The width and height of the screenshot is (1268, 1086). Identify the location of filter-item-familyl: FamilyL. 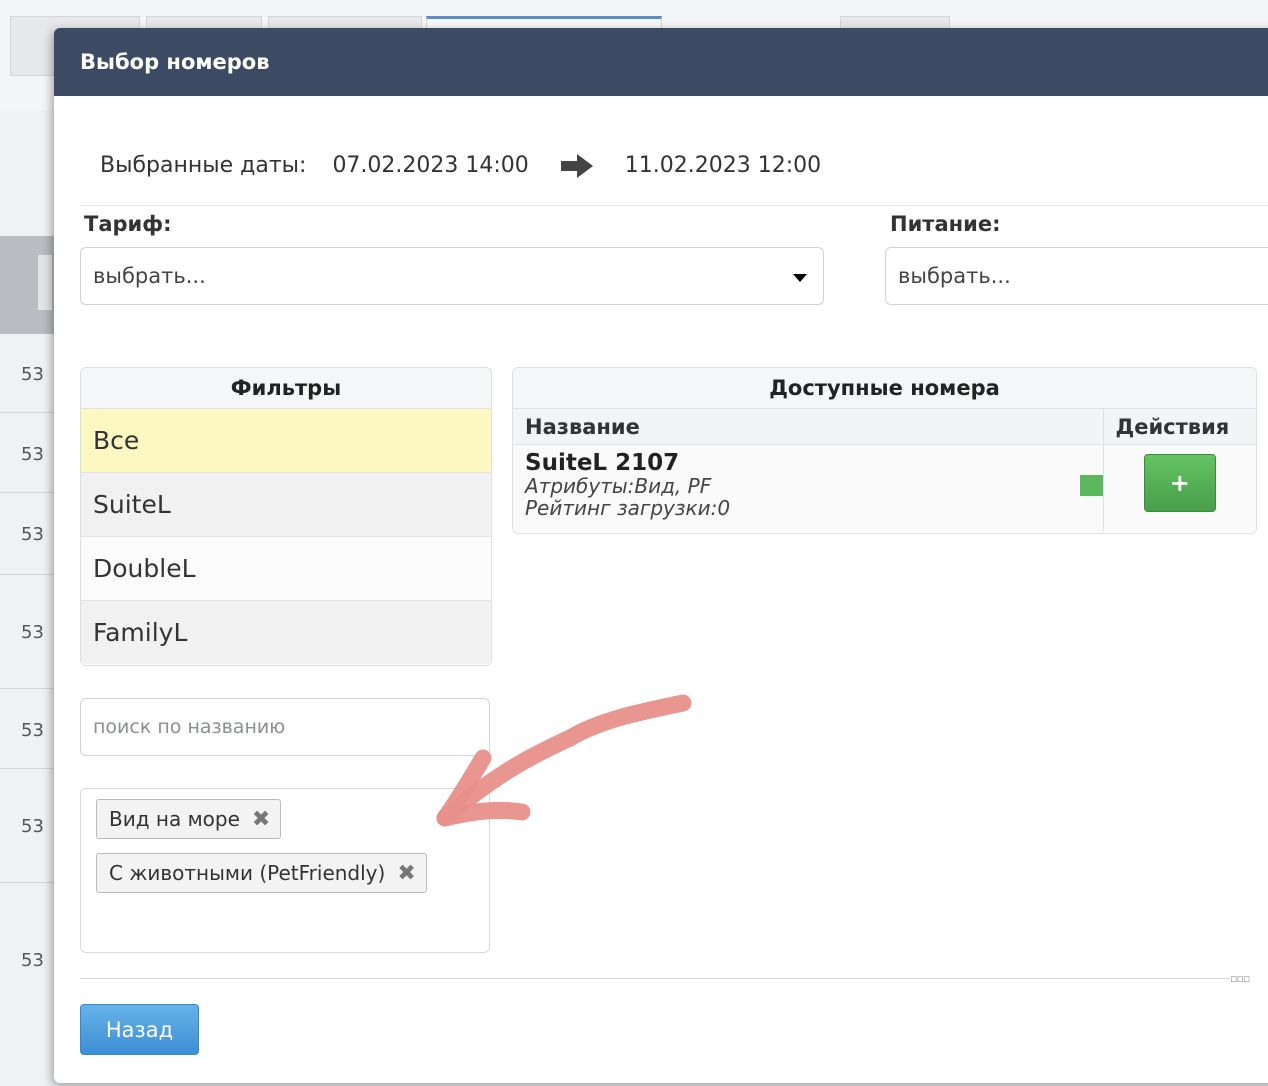
(286, 632).